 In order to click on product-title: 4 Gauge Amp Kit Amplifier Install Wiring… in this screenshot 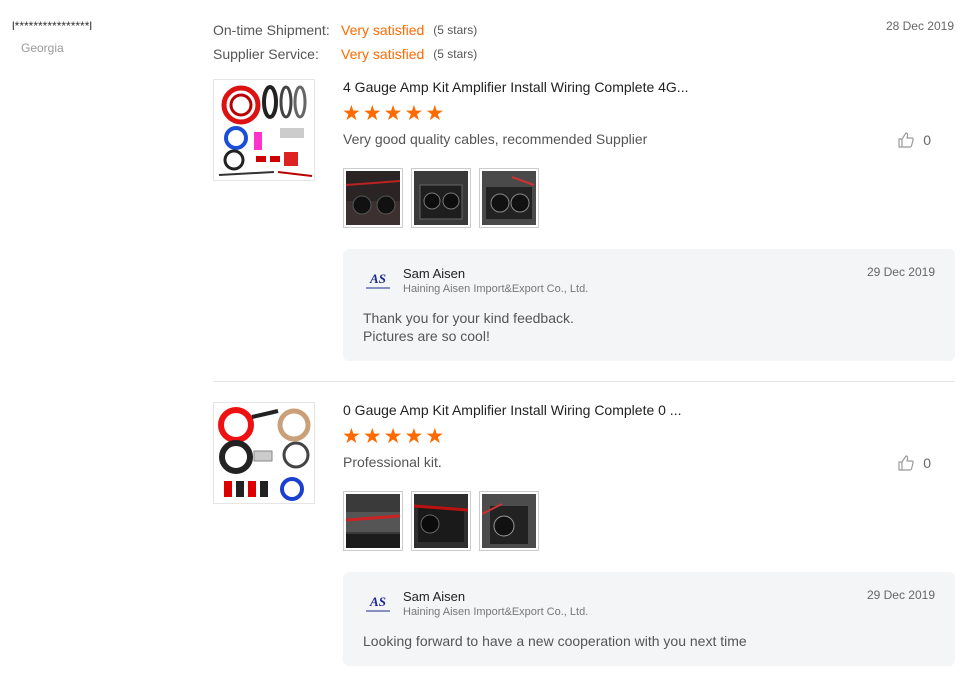, I will do `click(515, 87)`.